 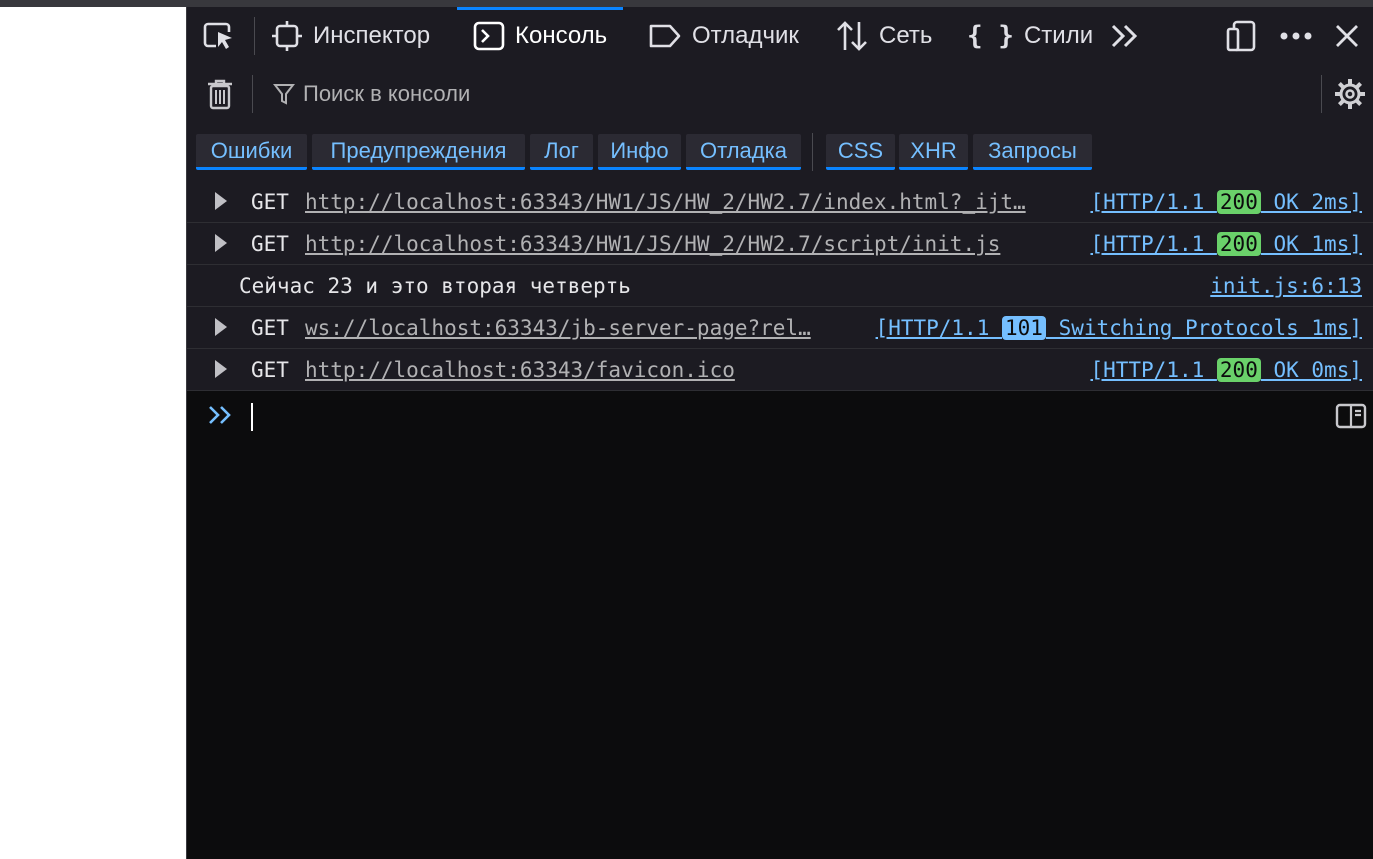 What do you see at coordinates (252, 417) in the screenshot?
I see `console-input-caret` at bounding box center [252, 417].